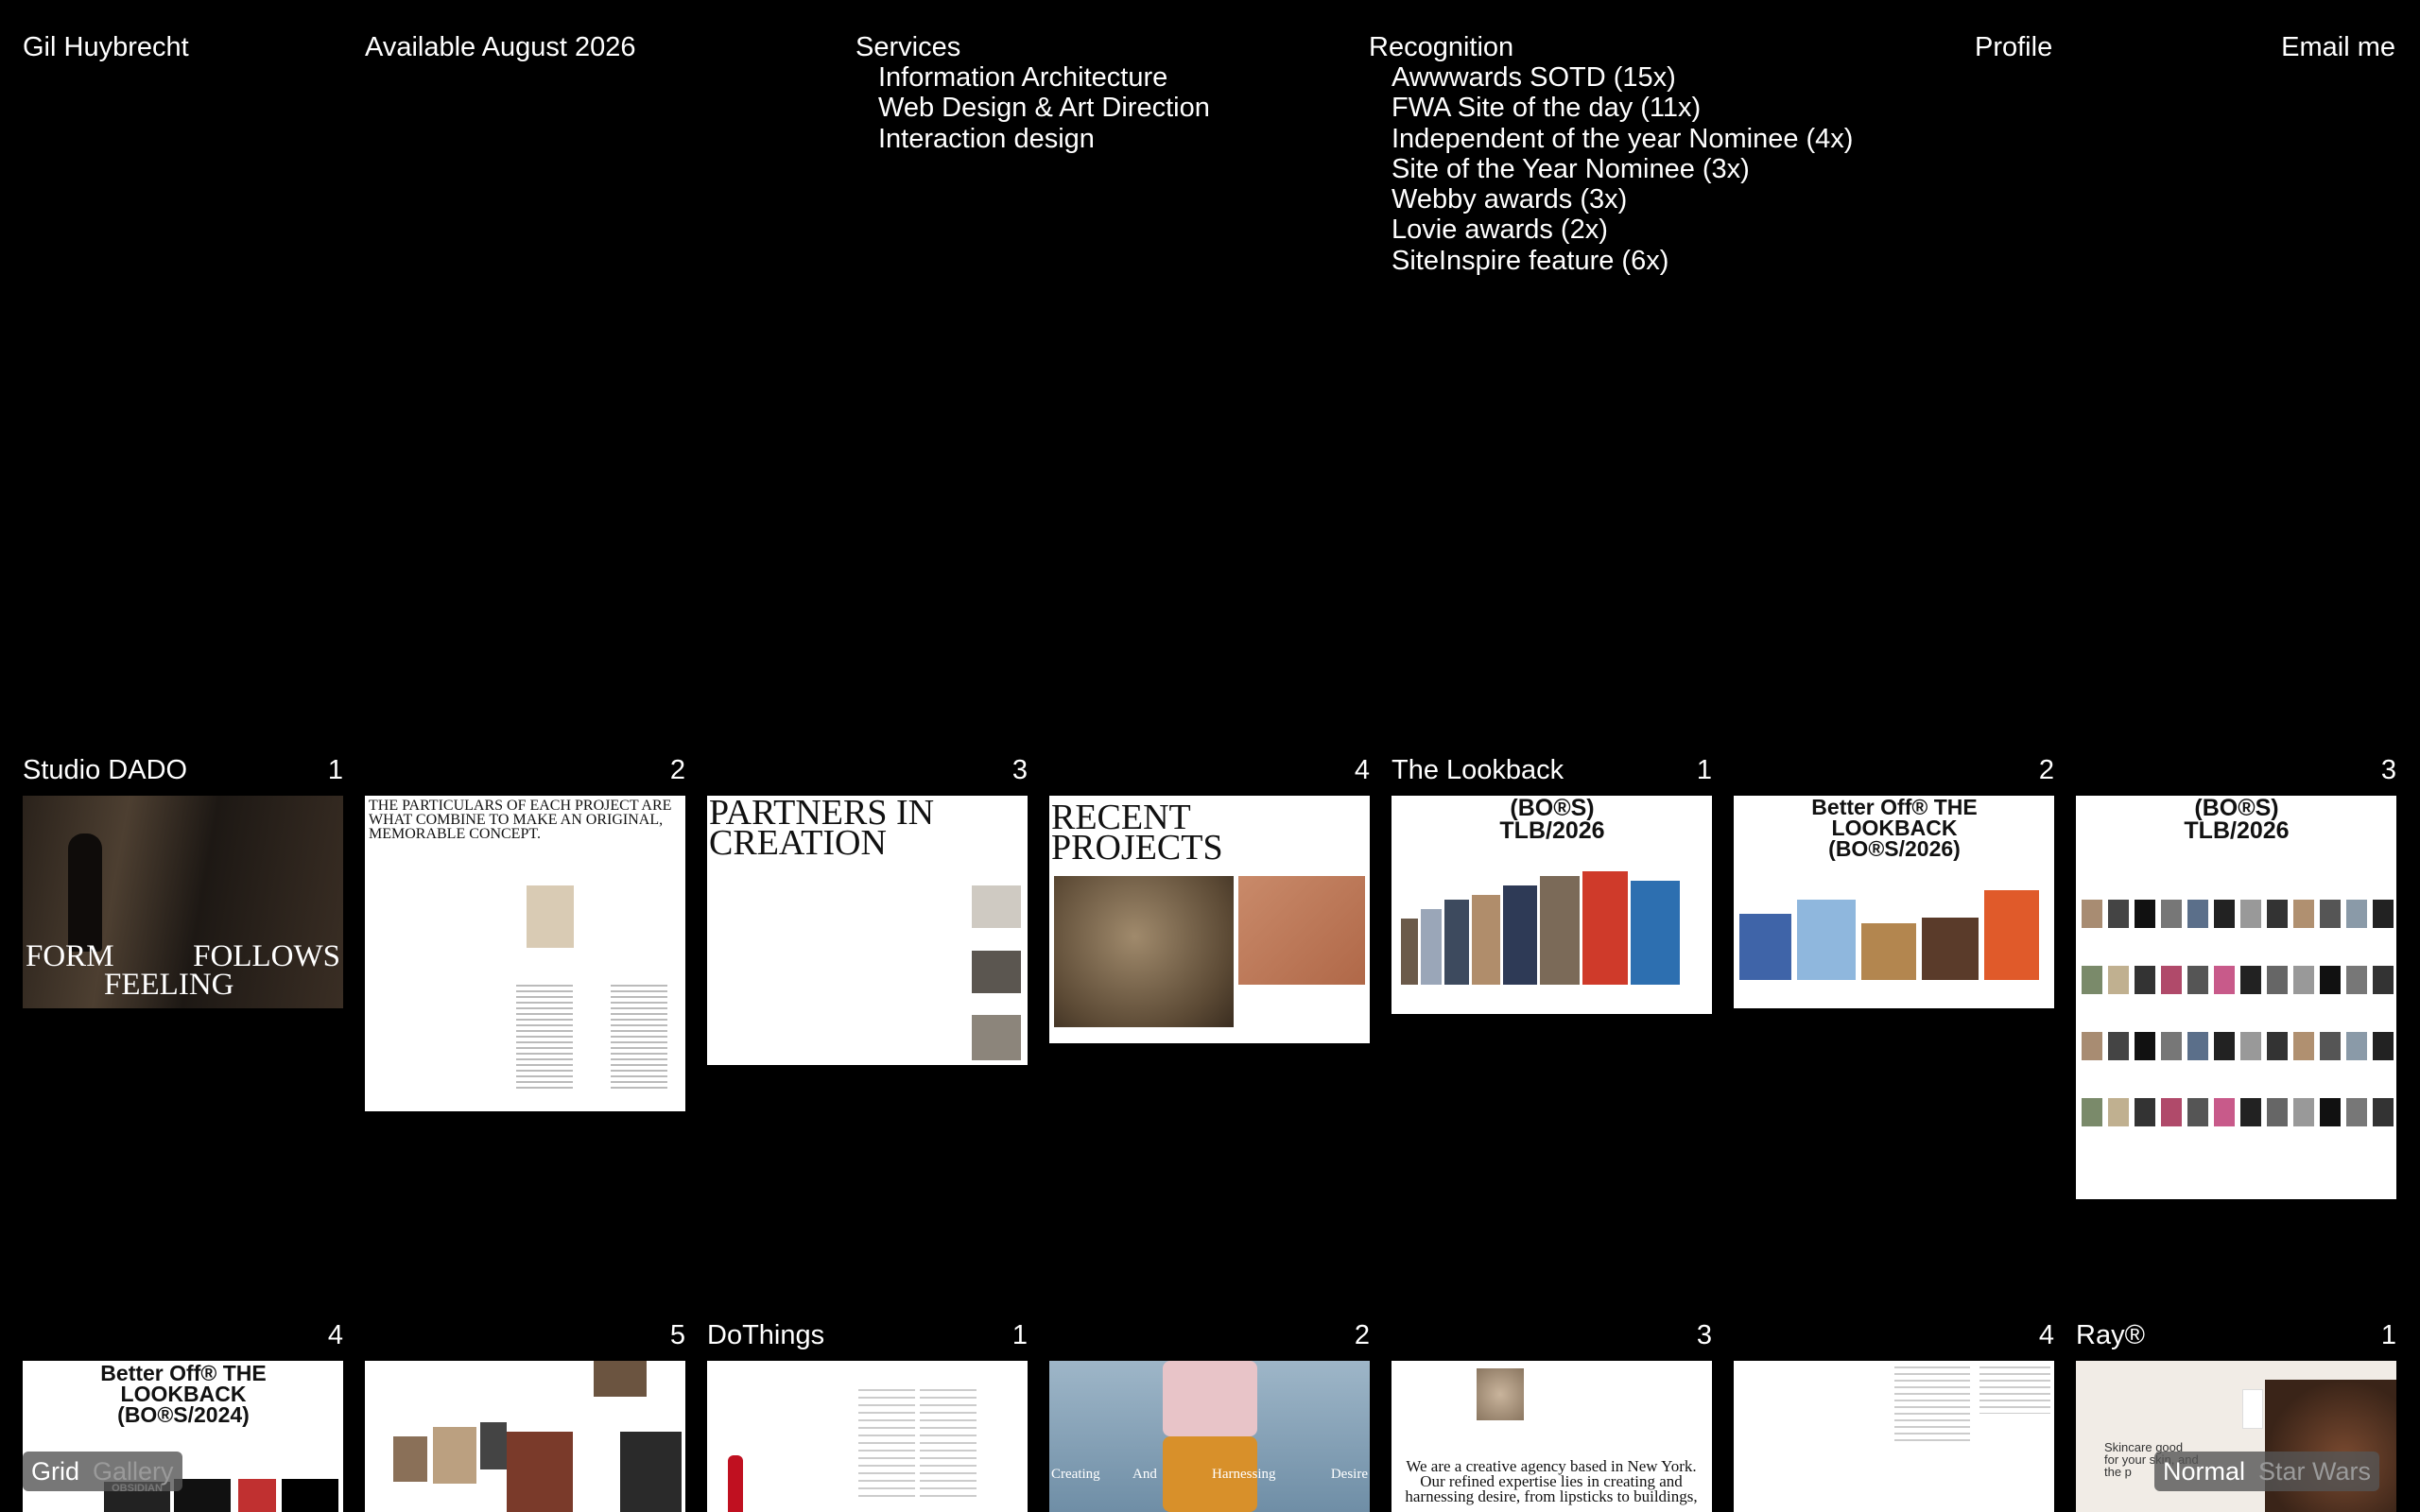 The image size is (2420, 1512). I want to click on project-tile-dothings-4: 4, so click(1894, 1416).